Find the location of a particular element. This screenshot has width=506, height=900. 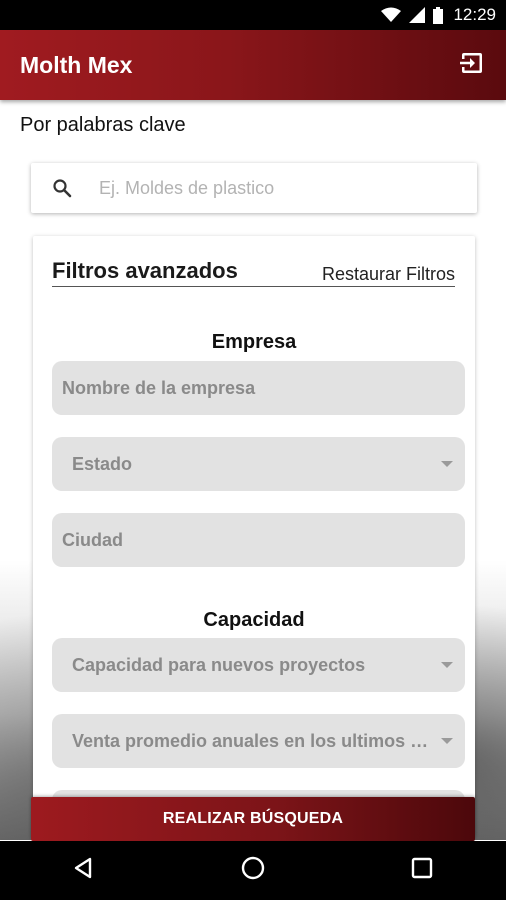

logout-button is located at coordinates (471, 65).